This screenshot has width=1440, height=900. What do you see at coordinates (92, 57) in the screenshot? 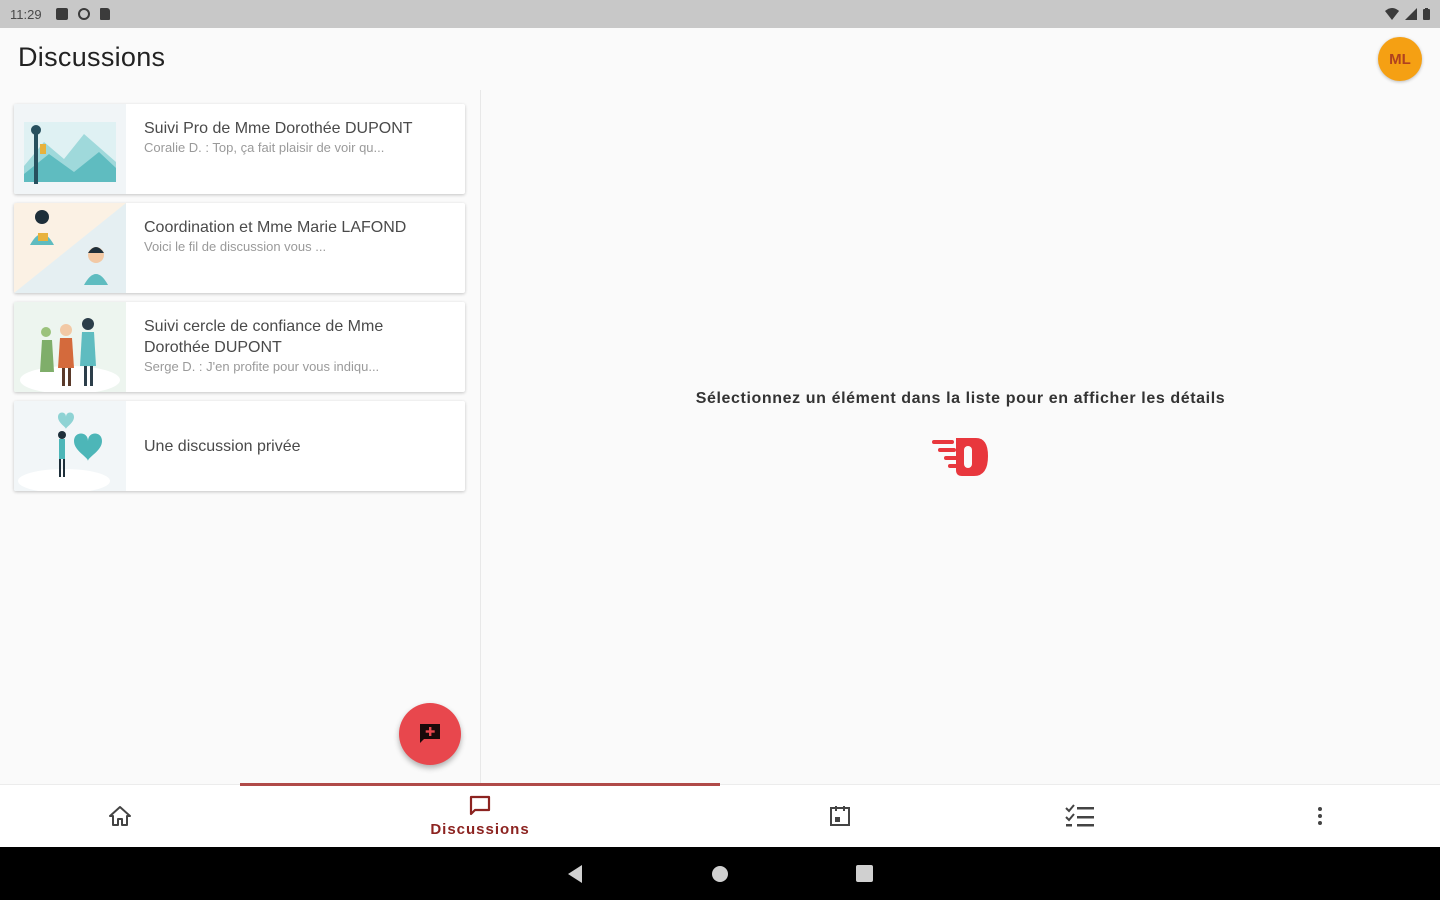
I see `page-title: Discussions` at bounding box center [92, 57].